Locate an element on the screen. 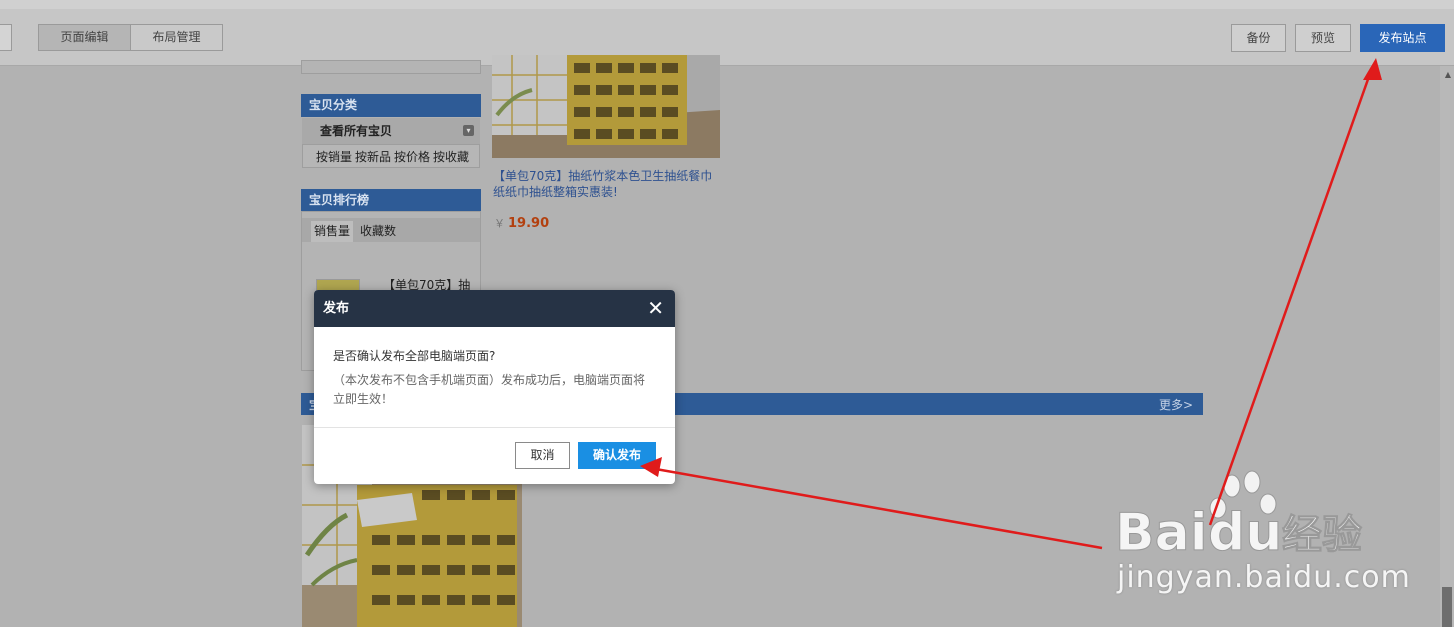 The height and width of the screenshot is (627, 1454). arrow-to-publish-site is located at coordinates (1291, 296).